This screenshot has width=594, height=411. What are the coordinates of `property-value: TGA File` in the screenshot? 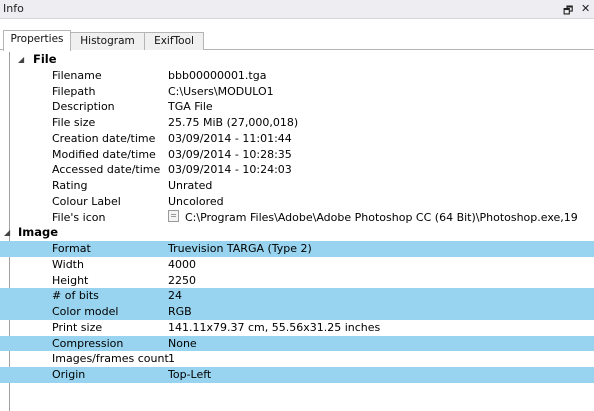 It's located at (190, 107).